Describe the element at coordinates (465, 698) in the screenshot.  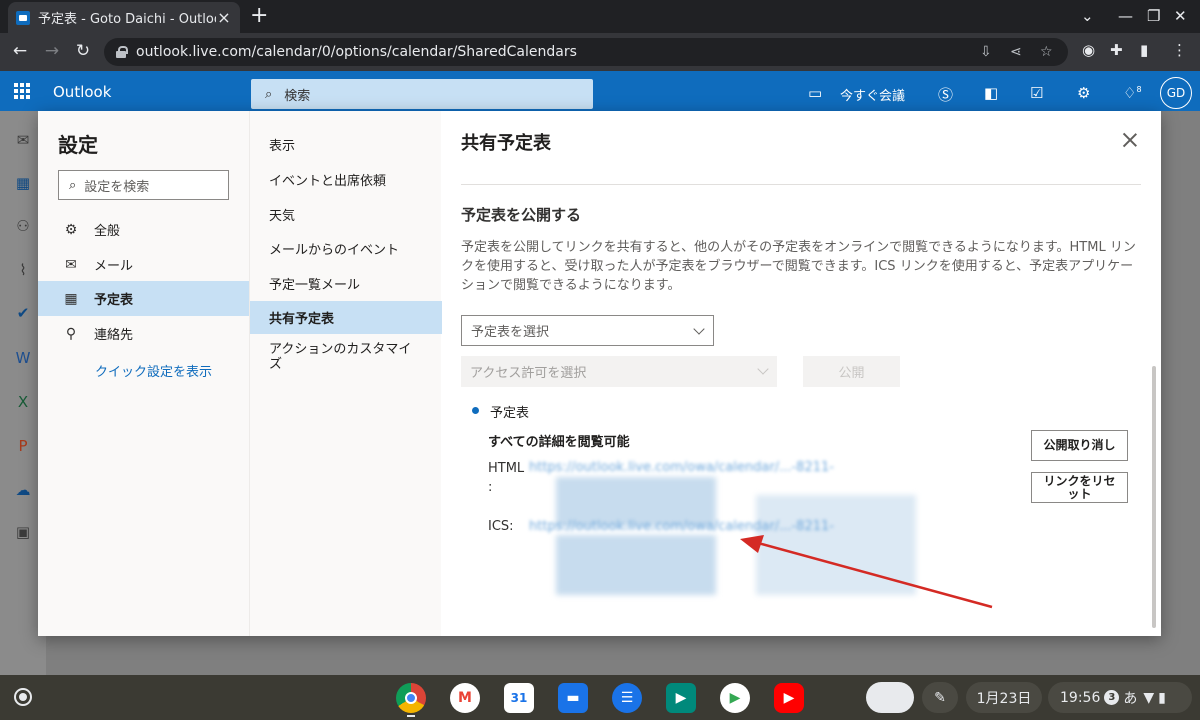
I see `gmail-app-icon: M` at that location.